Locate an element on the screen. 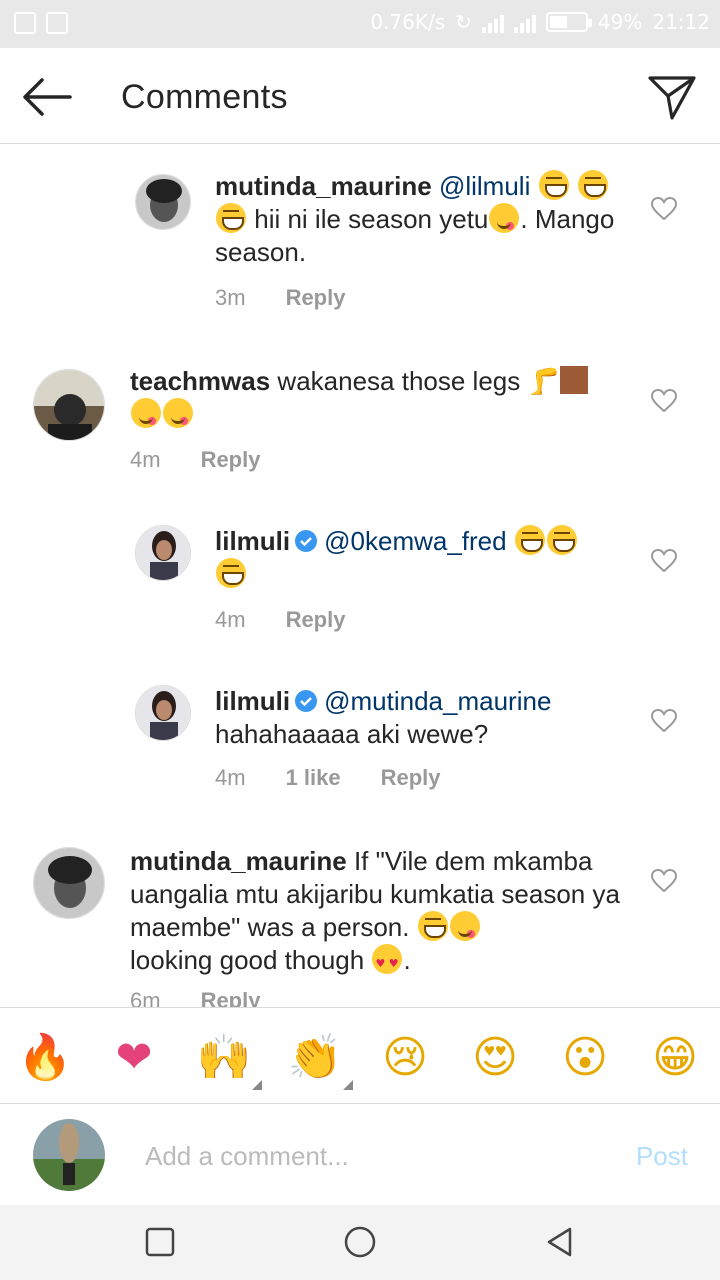  comment-text: hahahaaaaa aki wewe? is located at coordinates (352, 734).